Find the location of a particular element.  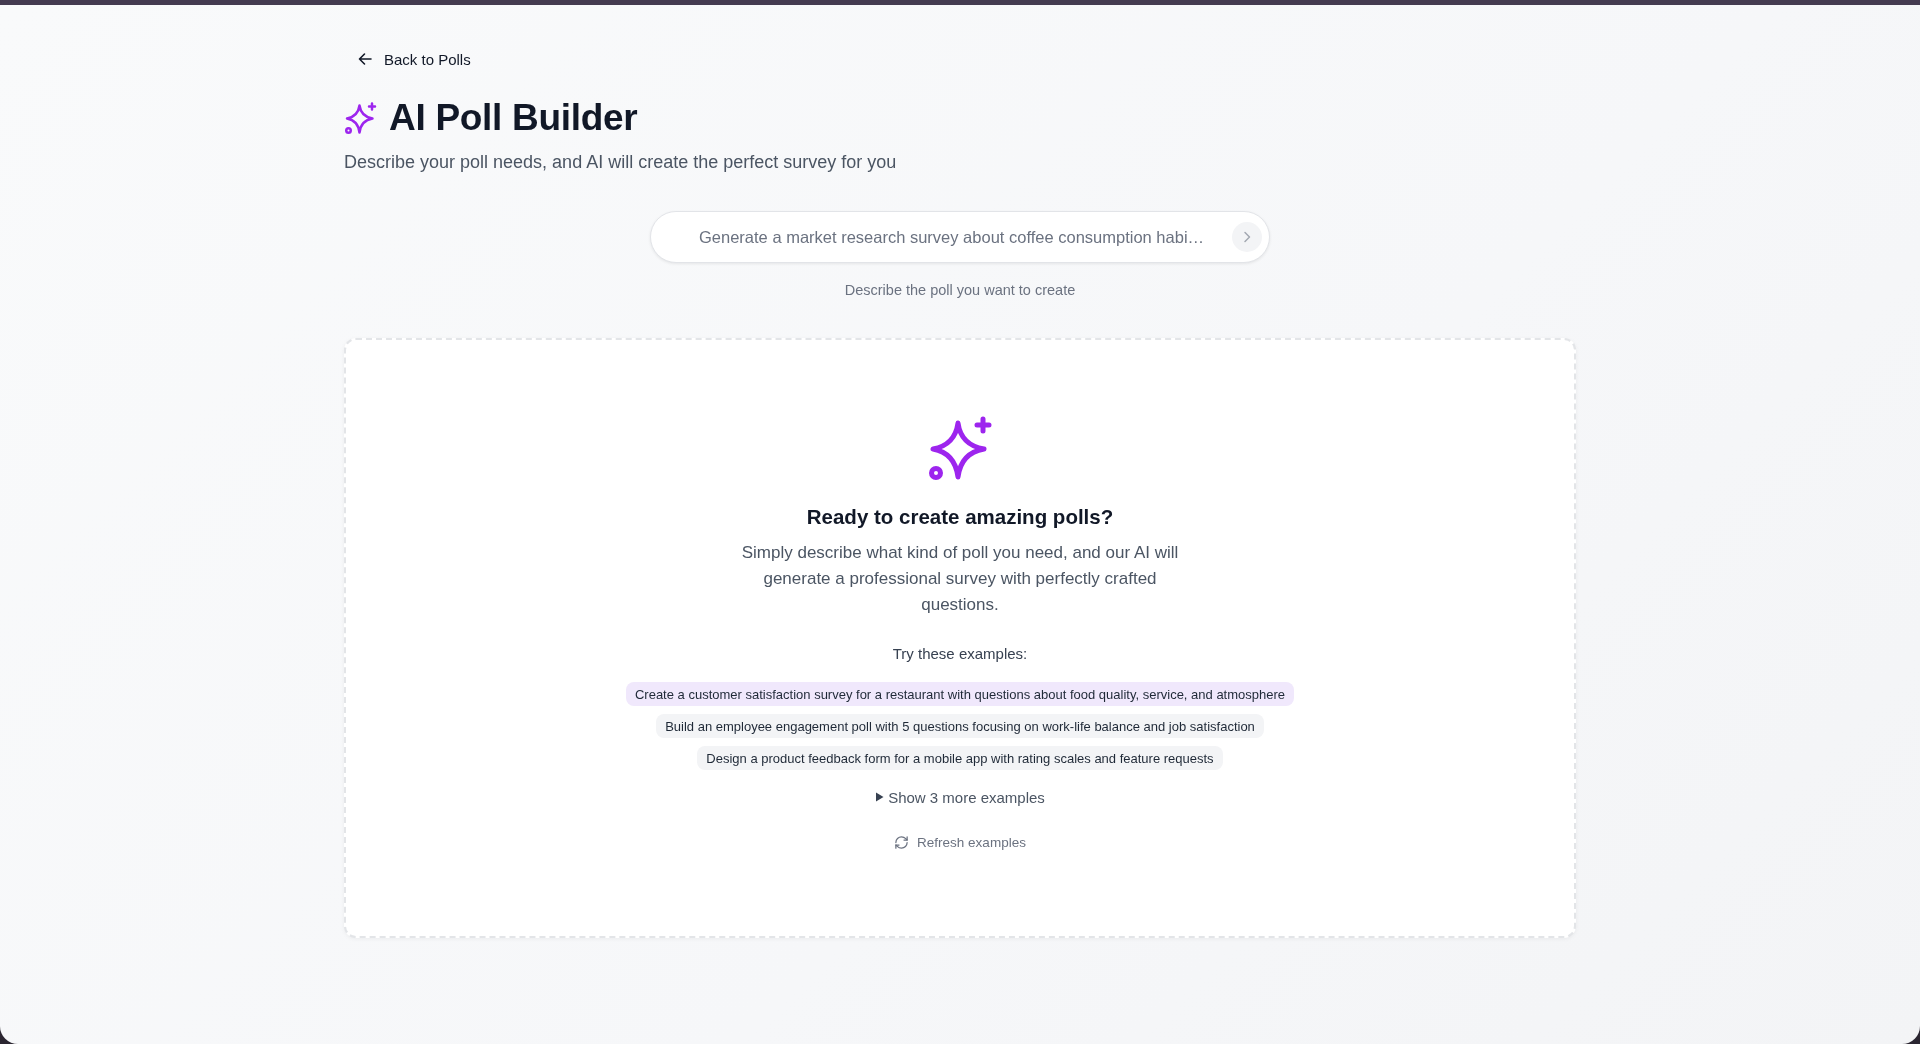

back-link: Back to Polls is located at coordinates (409, 59).